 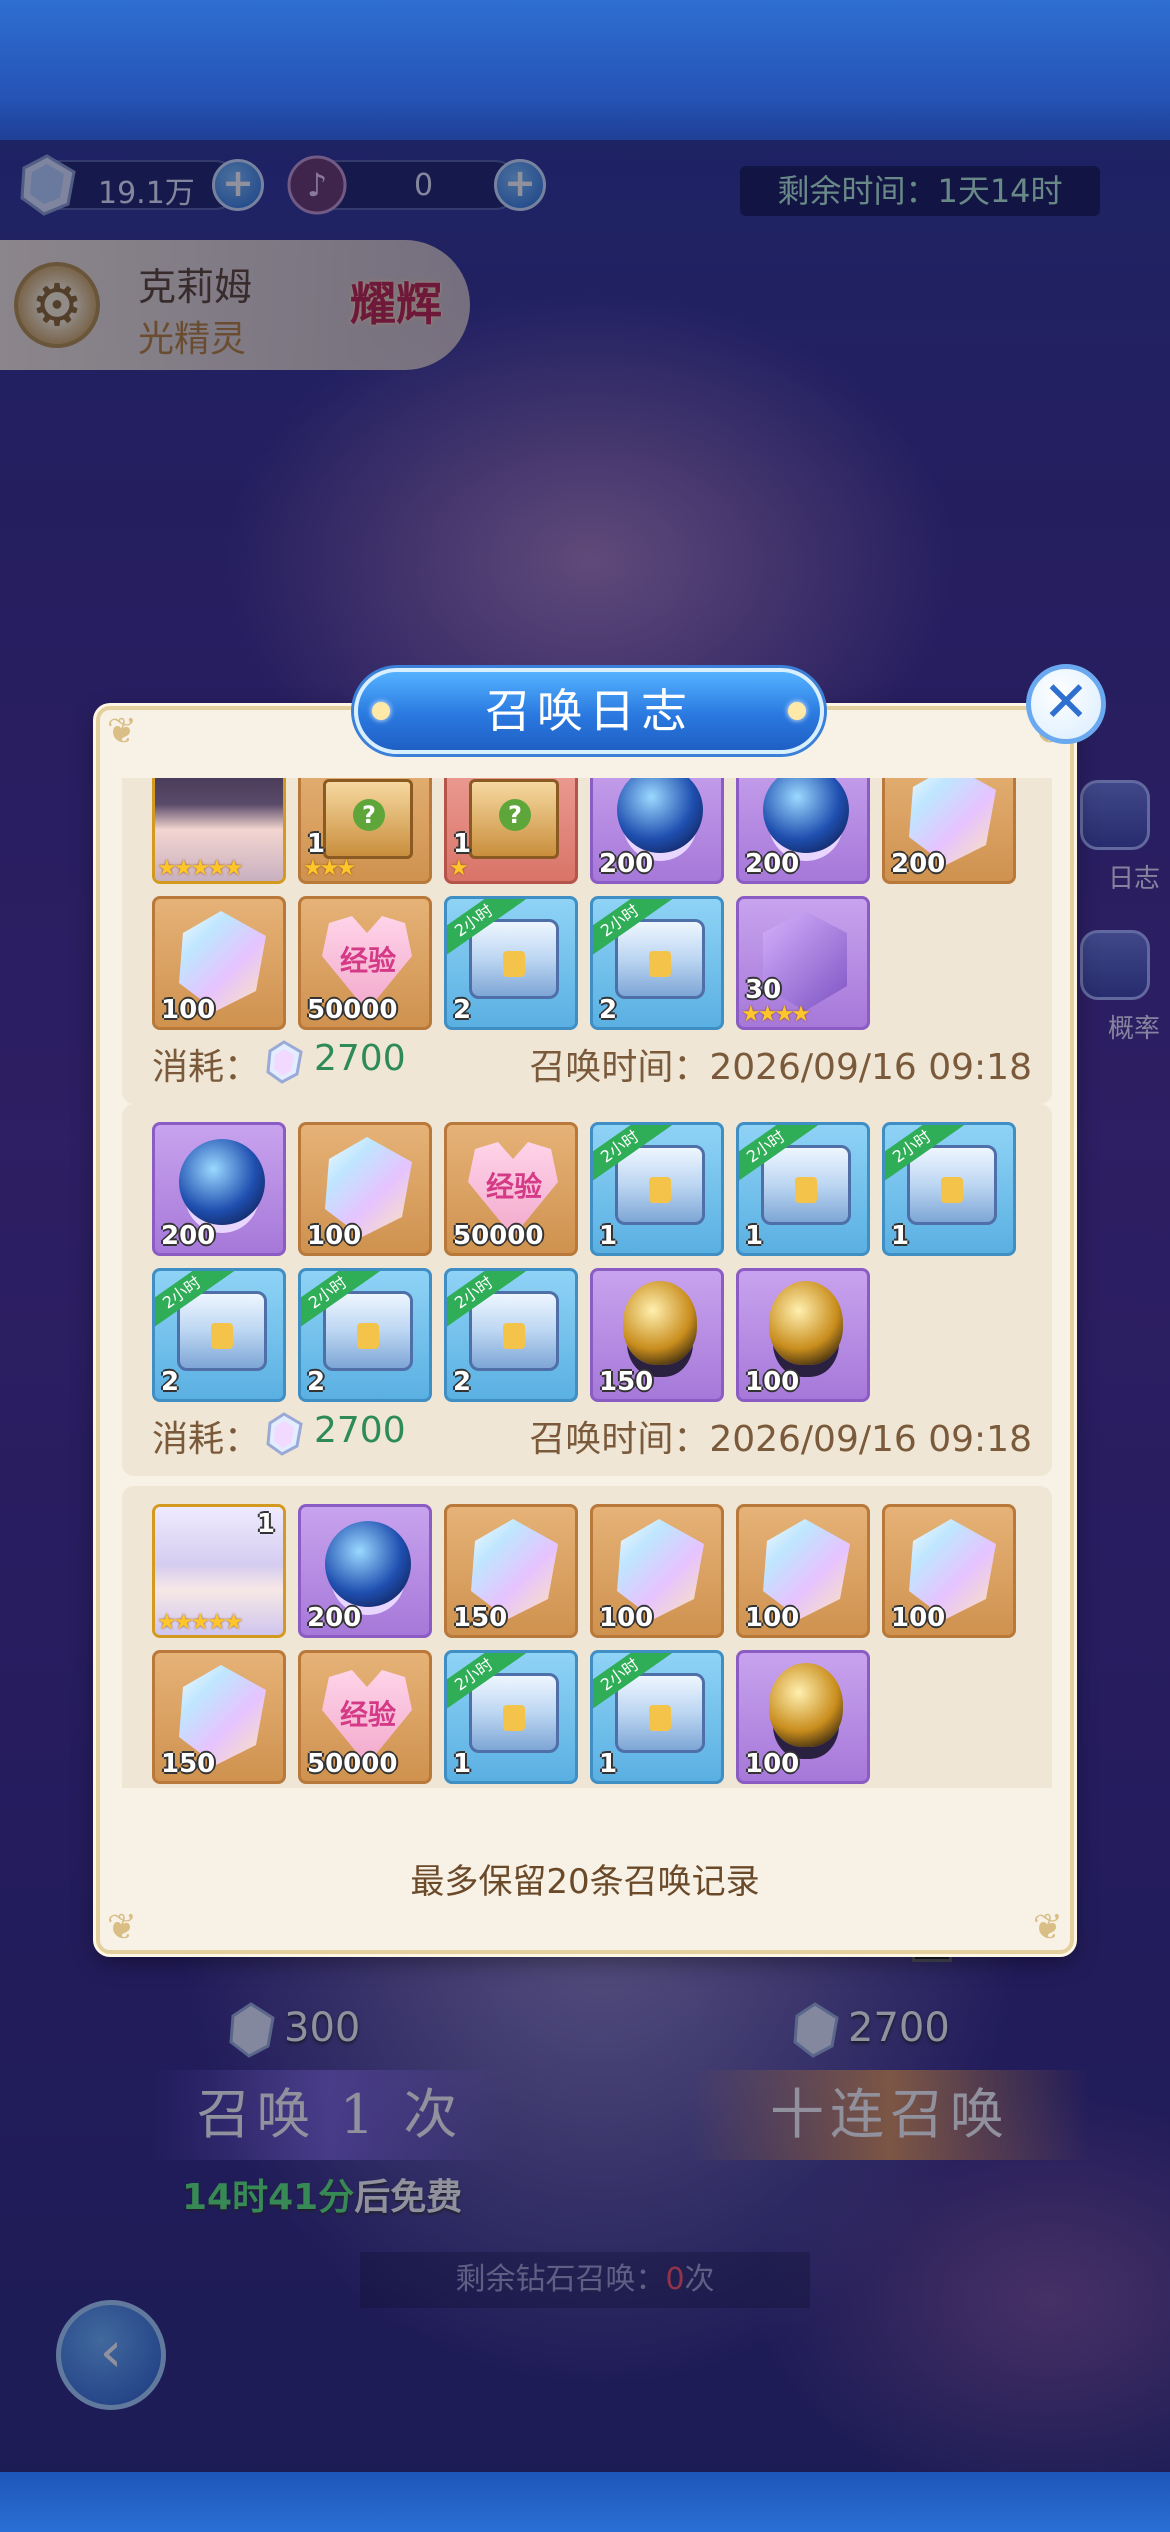 What do you see at coordinates (329, 868) in the screenshot?
I see `star-rating: ★★★` at bounding box center [329, 868].